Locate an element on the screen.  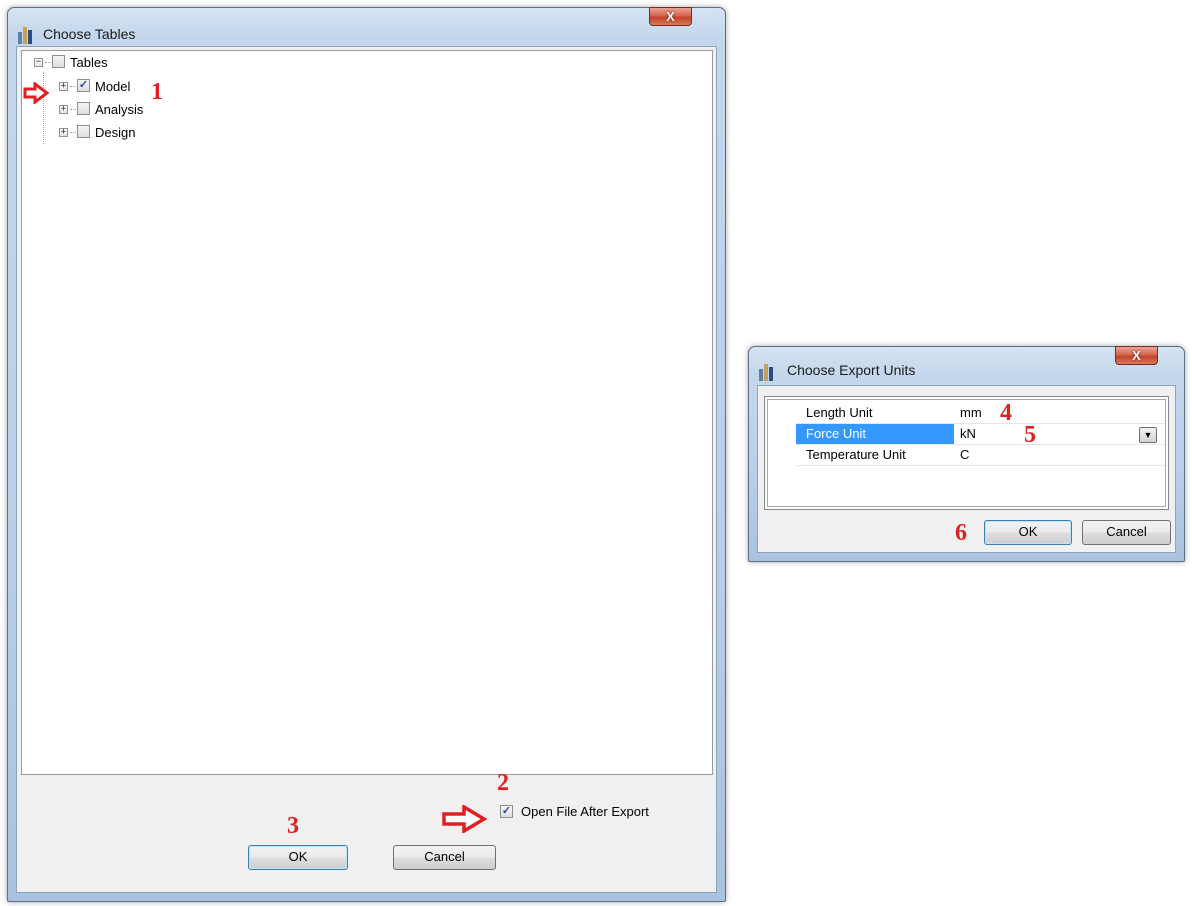
row-value: kN is located at coordinates (968, 433).